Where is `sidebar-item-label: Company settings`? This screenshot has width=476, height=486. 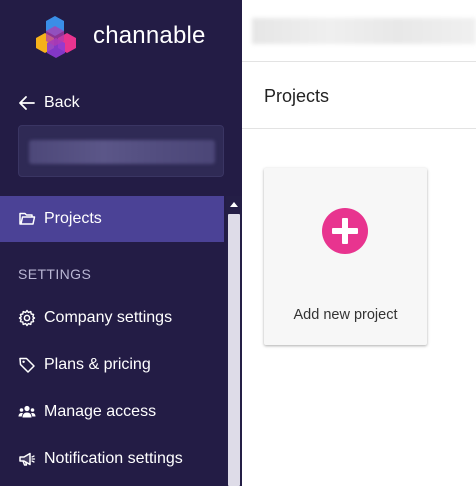 sidebar-item-label: Company settings is located at coordinates (108, 317).